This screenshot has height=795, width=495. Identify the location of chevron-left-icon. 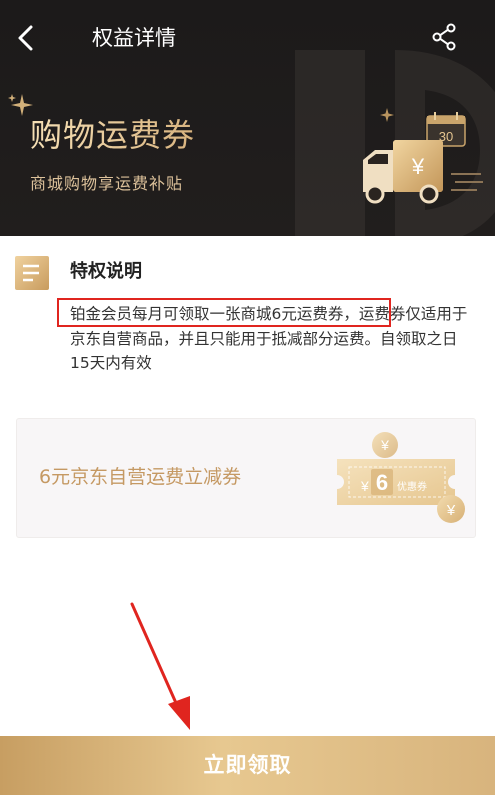
(25, 38).